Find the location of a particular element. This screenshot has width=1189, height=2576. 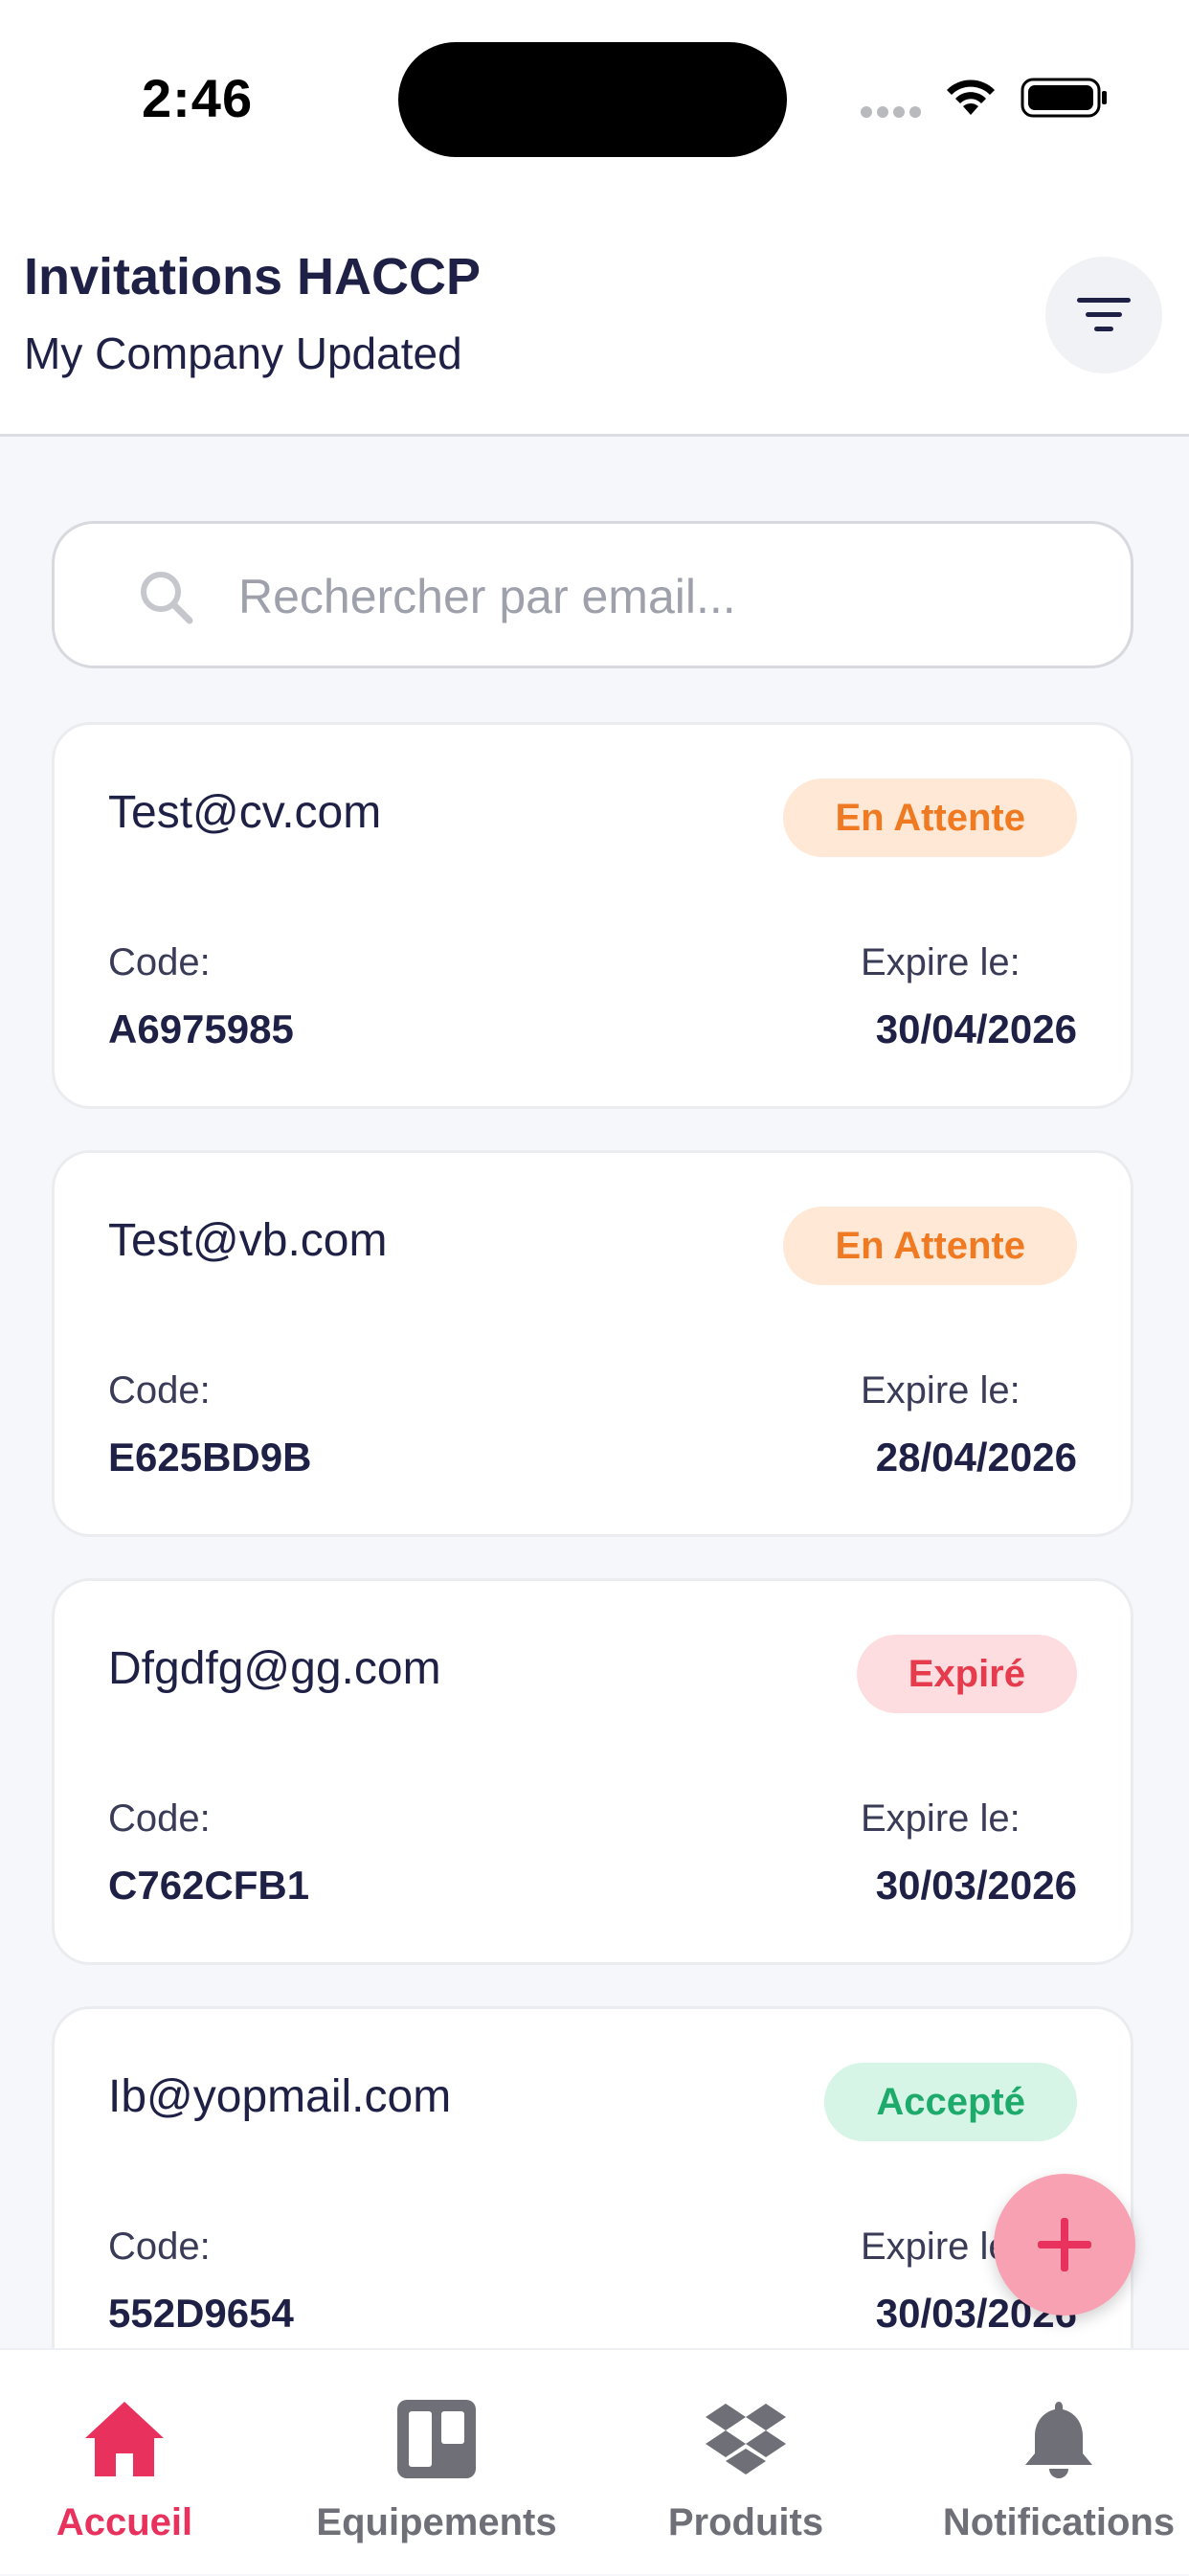

page-title: Invitations HACCP is located at coordinates (253, 276).